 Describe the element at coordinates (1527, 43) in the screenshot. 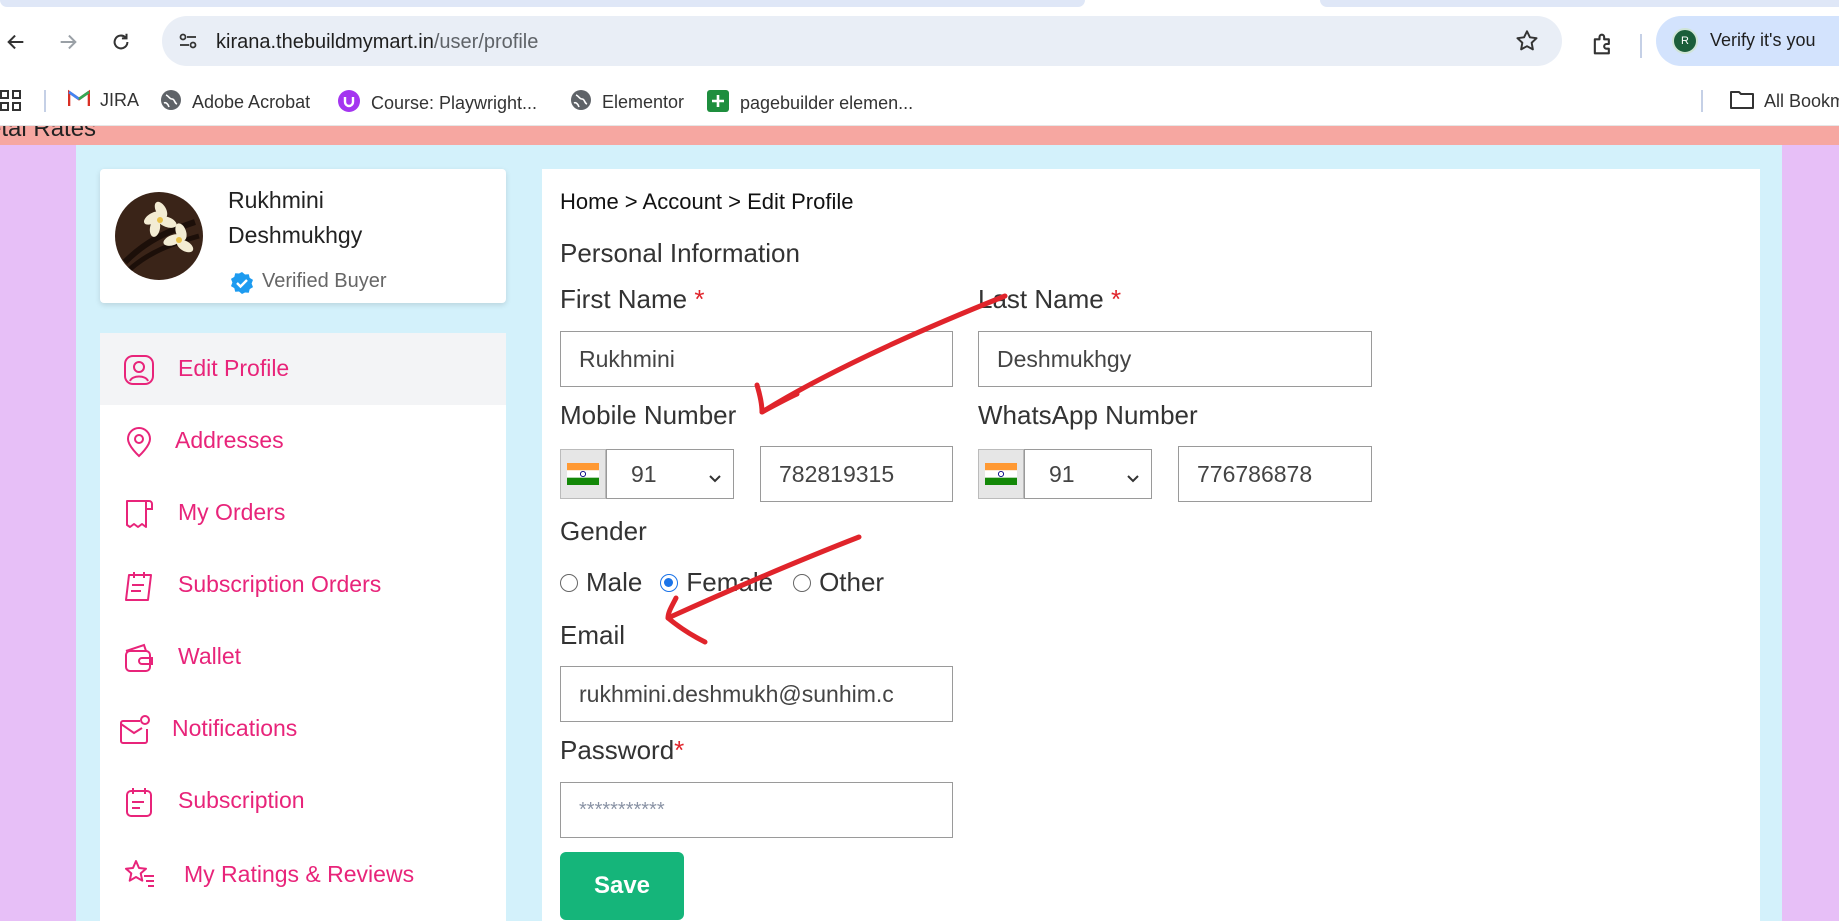

I see `bookmark-star-icon` at that location.